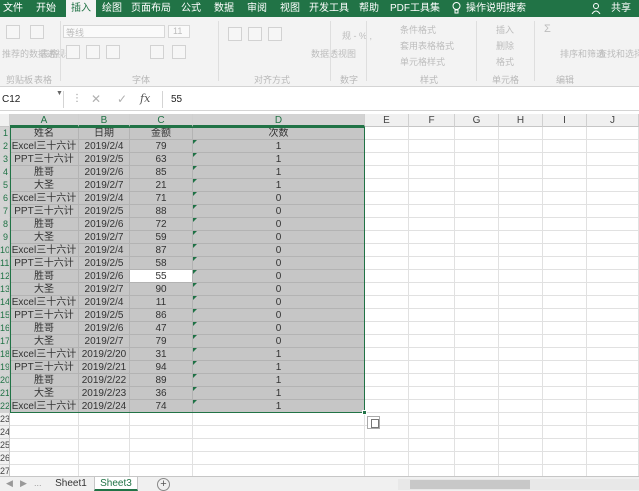  What do you see at coordinates (496, 8) in the screenshot?
I see `tell-me-search: 操作说明搜索` at bounding box center [496, 8].